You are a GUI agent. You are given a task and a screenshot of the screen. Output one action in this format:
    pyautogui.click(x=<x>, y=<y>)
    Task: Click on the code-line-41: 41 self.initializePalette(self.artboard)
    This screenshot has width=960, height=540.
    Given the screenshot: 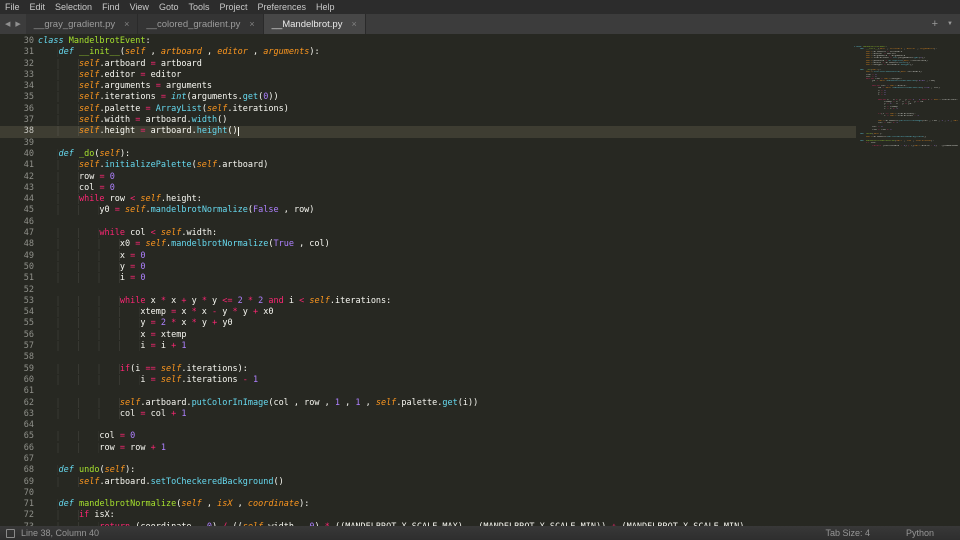 What is the action you would take?
    pyautogui.click(x=428, y=165)
    